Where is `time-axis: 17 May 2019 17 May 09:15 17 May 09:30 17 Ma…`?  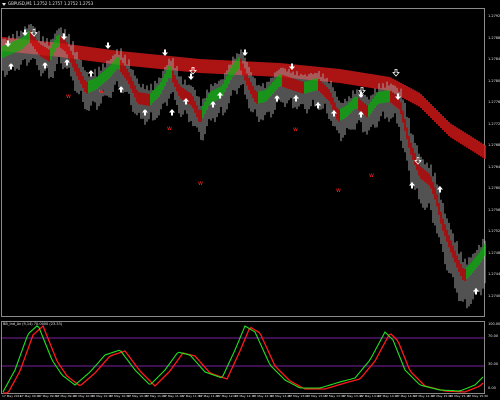
time-axis: 17 May 2019 17 May 09:15 17 May 09:30 17 Ma… is located at coordinates (250, 397).